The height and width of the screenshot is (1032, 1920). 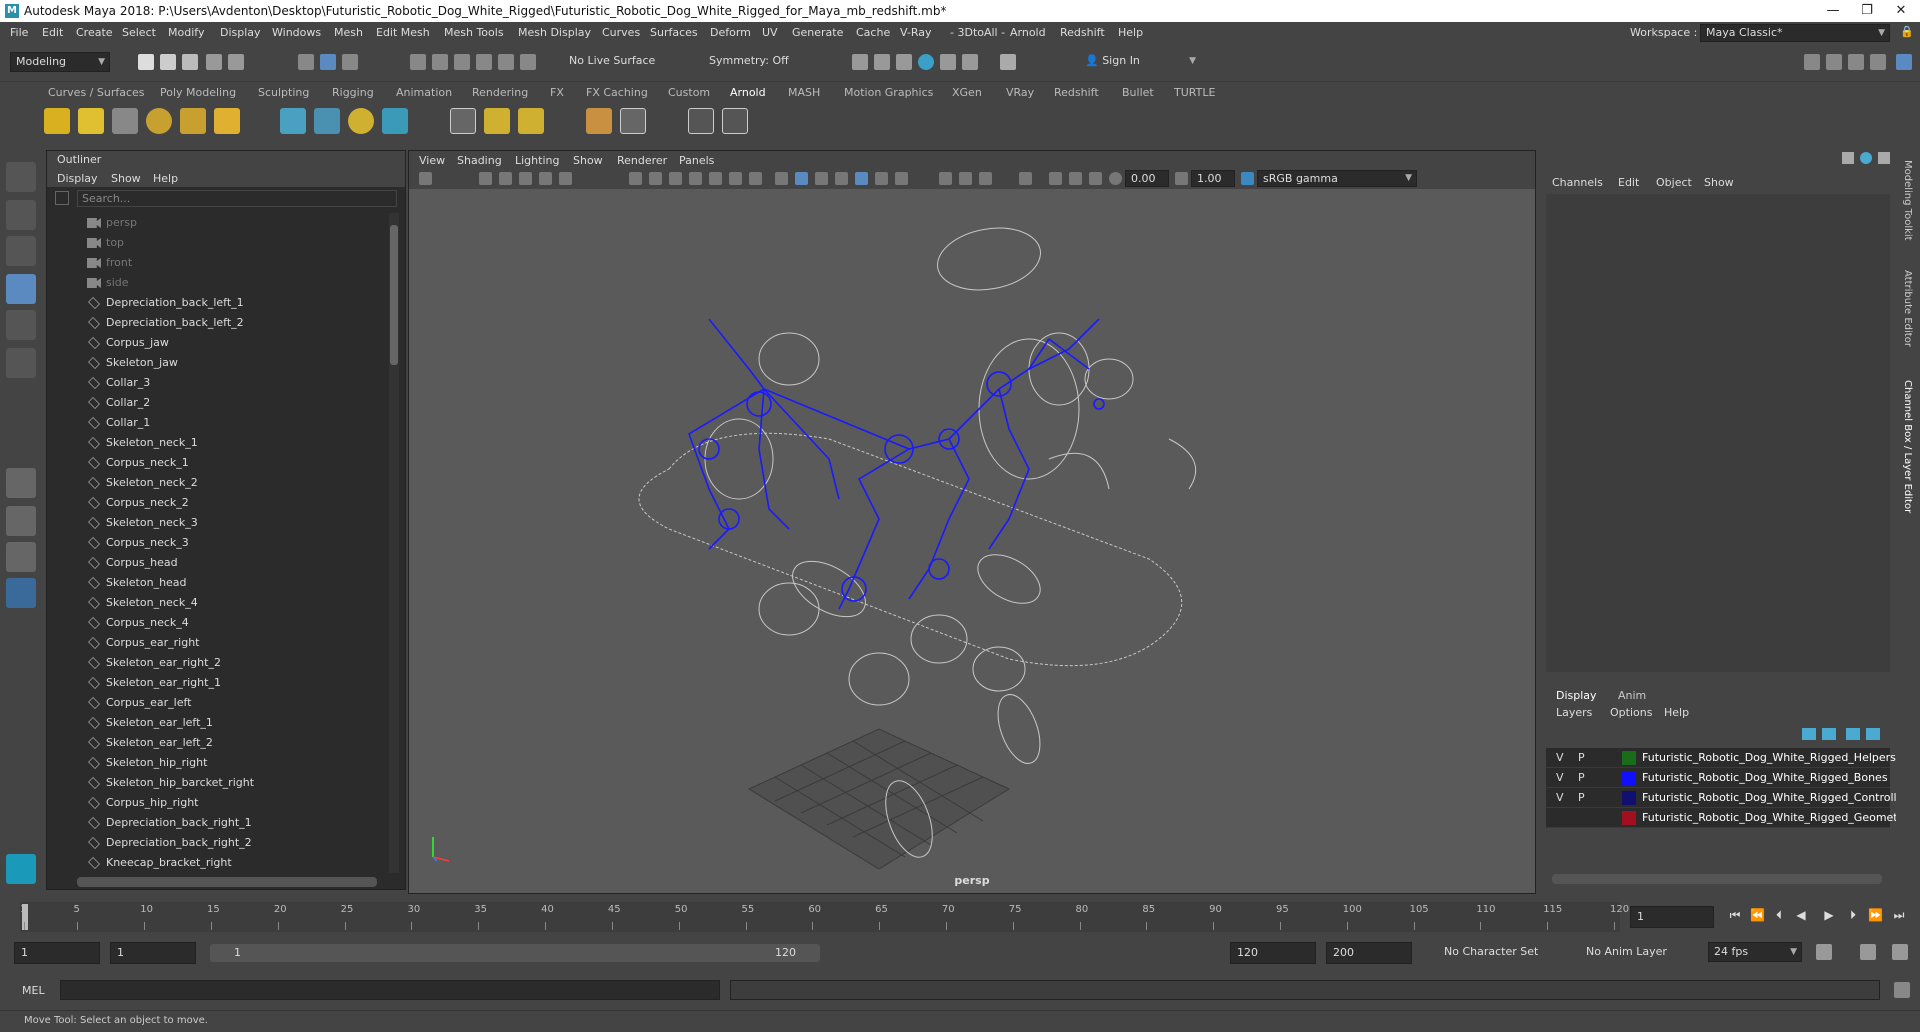 What do you see at coordinates (1853, 734) in the screenshot?
I see `new-empty-layer-icon` at bounding box center [1853, 734].